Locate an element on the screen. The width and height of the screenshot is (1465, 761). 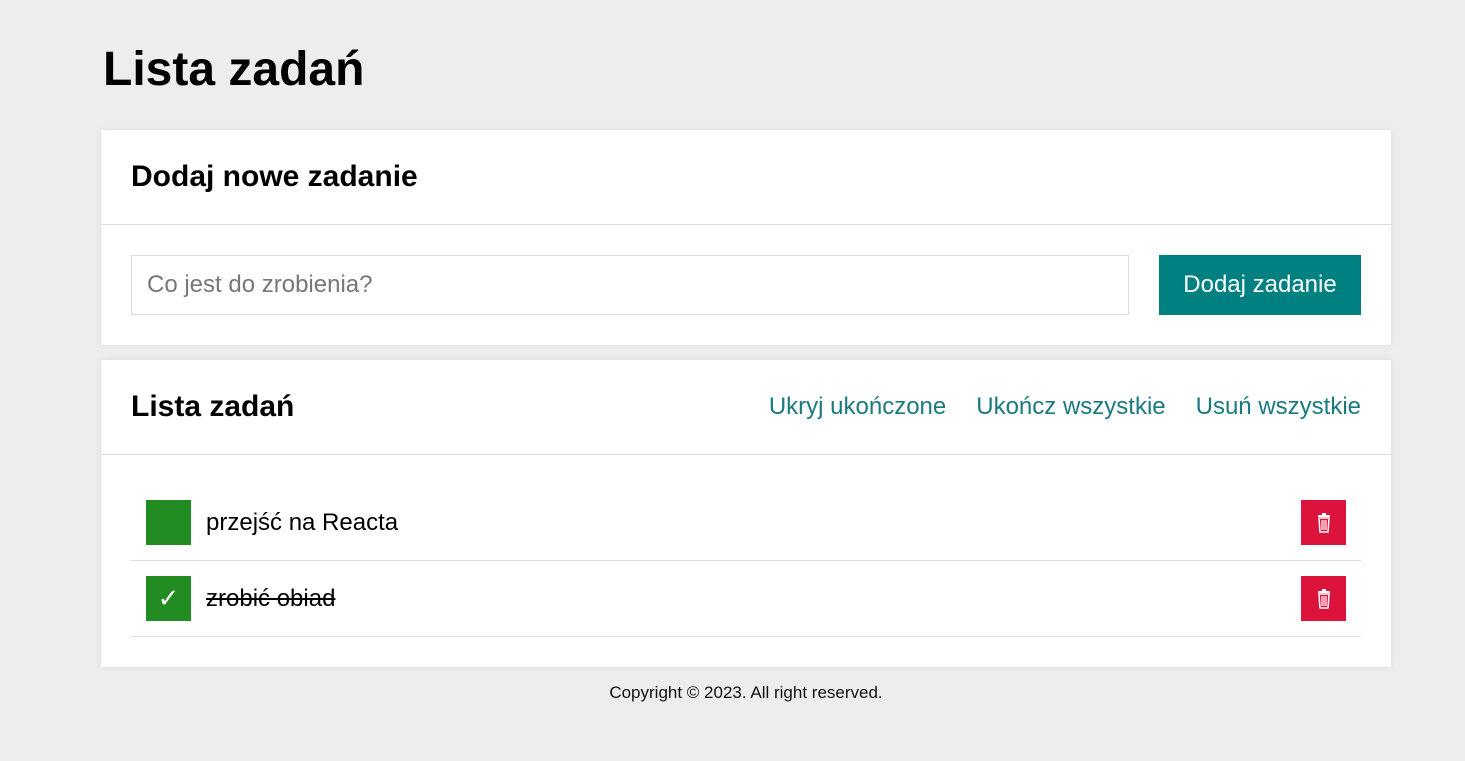
toggle-done-button: ✓ is located at coordinates (168, 598).